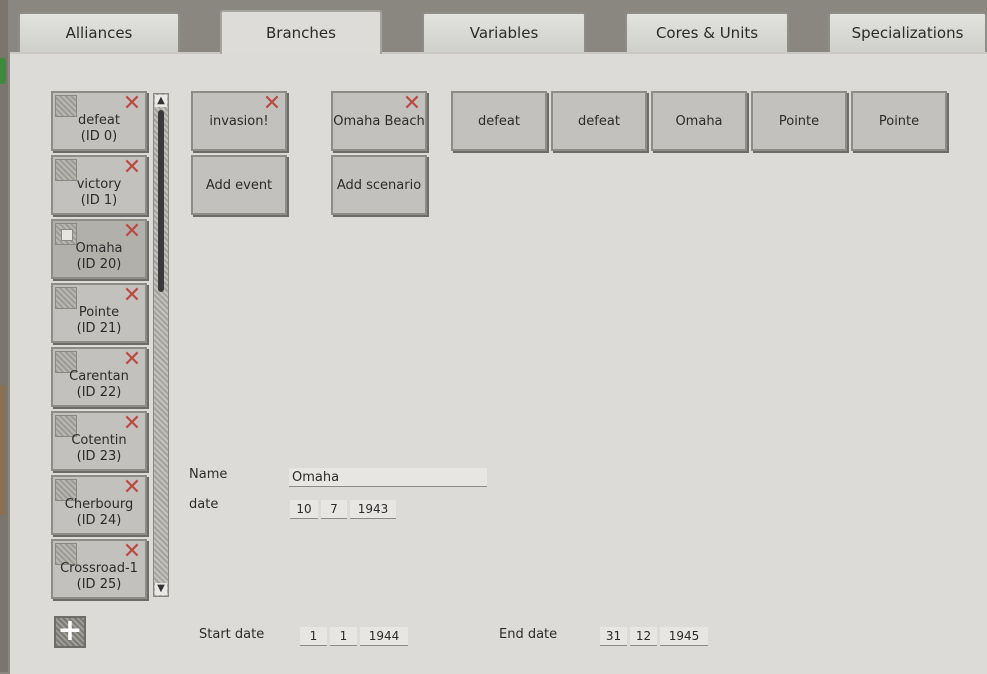 This screenshot has height=674, width=987. I want to click on plus-icon: +, so click(70, 630).